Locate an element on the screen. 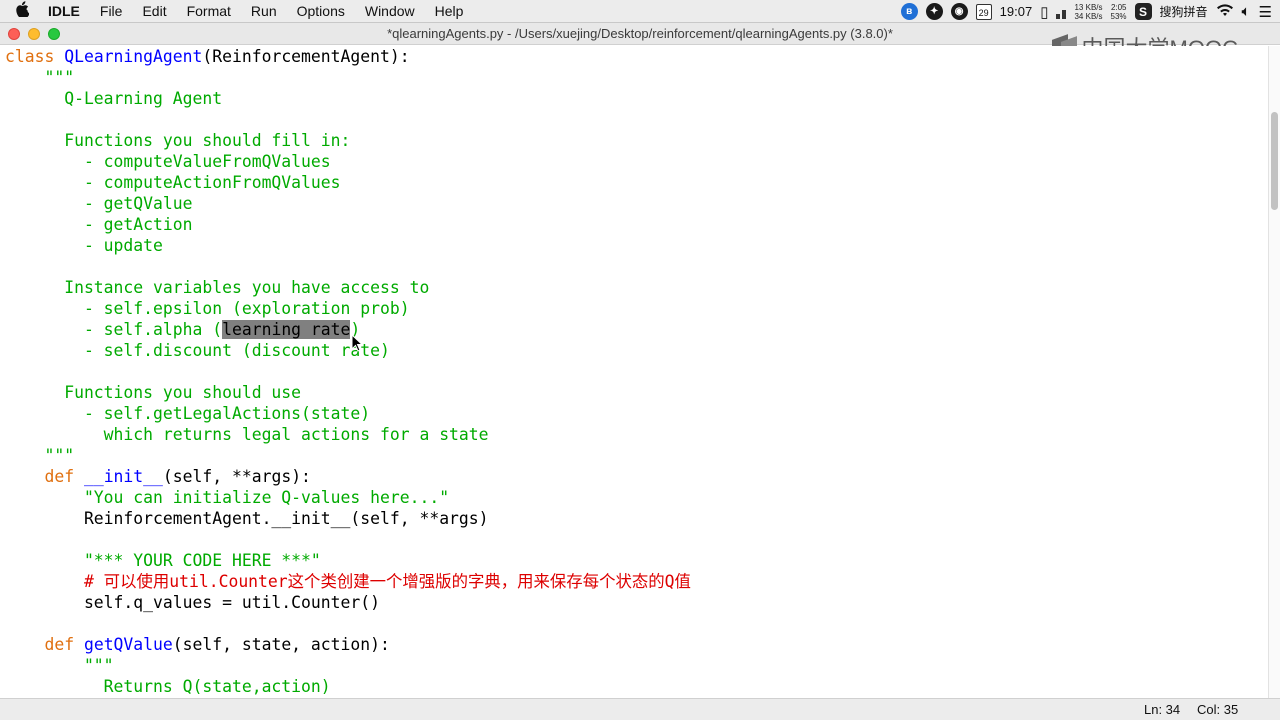 This screenshot has width=1280, height=720. code-token: which returns legal actions for a state is located at coordinates (247, 434).